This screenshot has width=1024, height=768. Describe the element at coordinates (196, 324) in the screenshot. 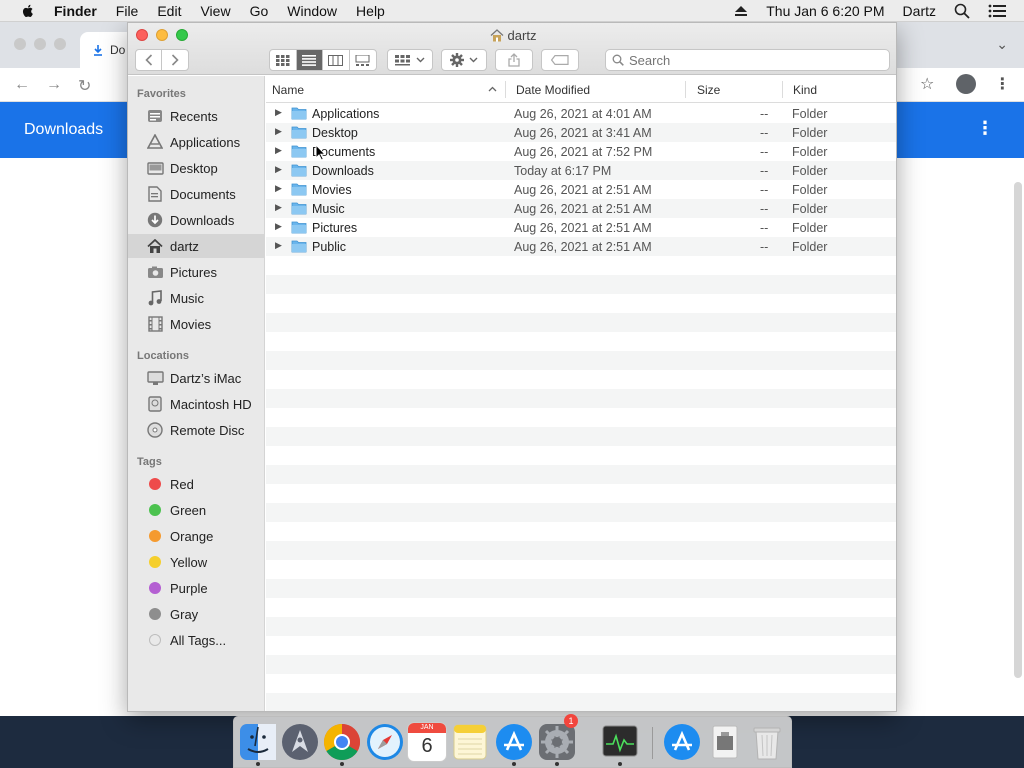

I see `sidebar-item-movies: Movies` at that location.